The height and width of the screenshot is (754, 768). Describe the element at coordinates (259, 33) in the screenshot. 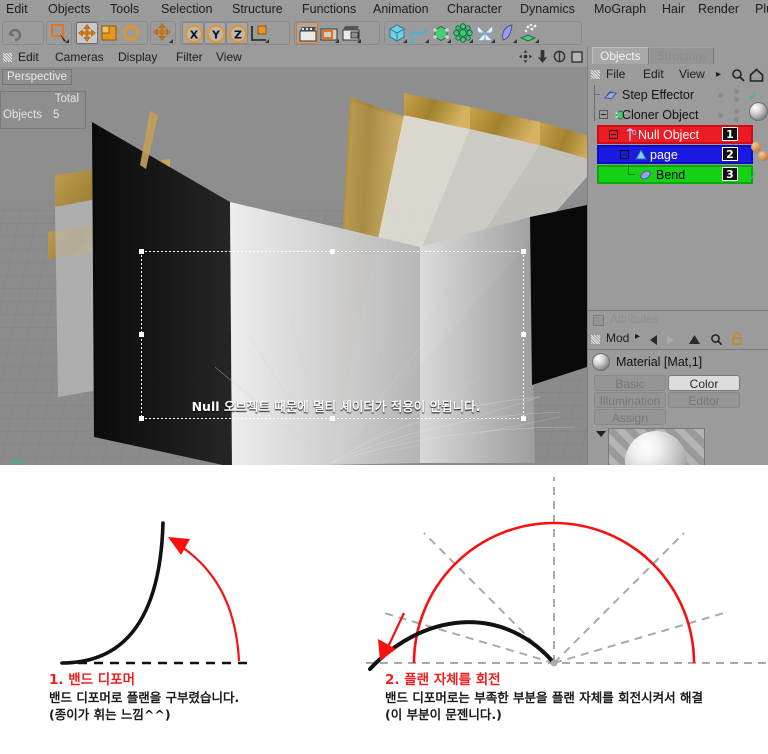

I see `world-coordinate-icon` at that location.